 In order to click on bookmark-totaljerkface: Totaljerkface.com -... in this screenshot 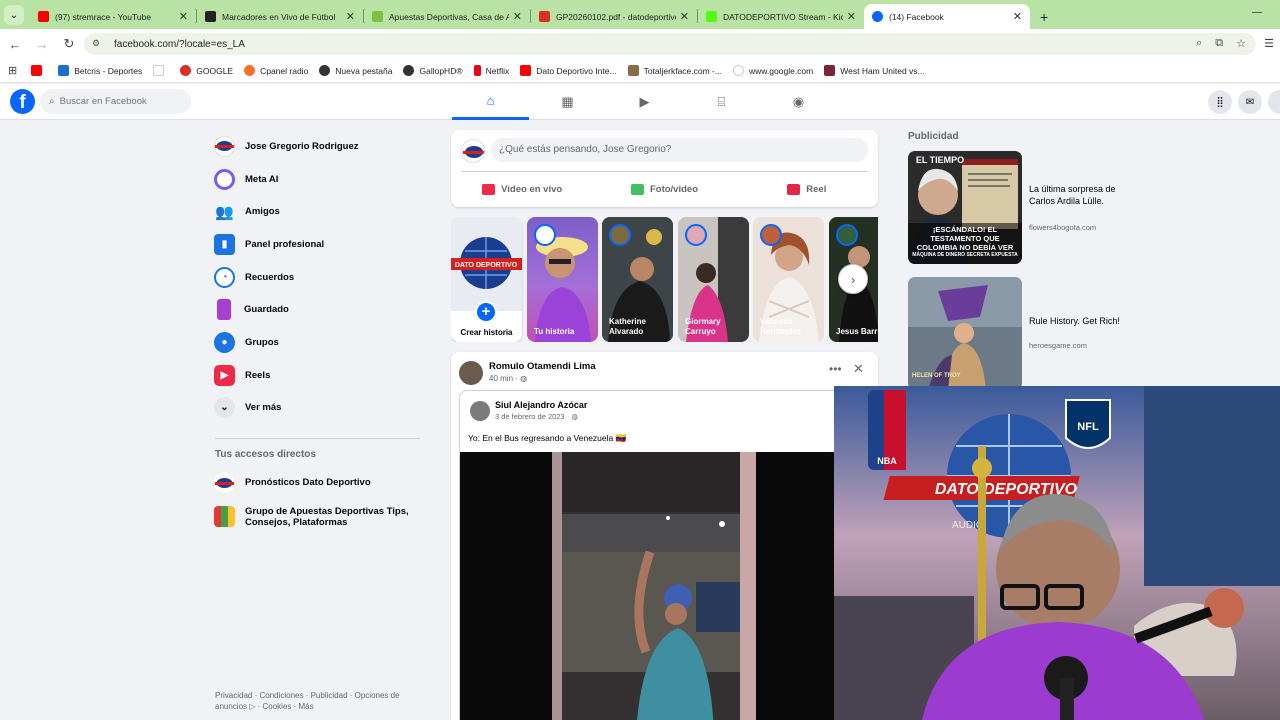, I will do `click(674, 70)`.